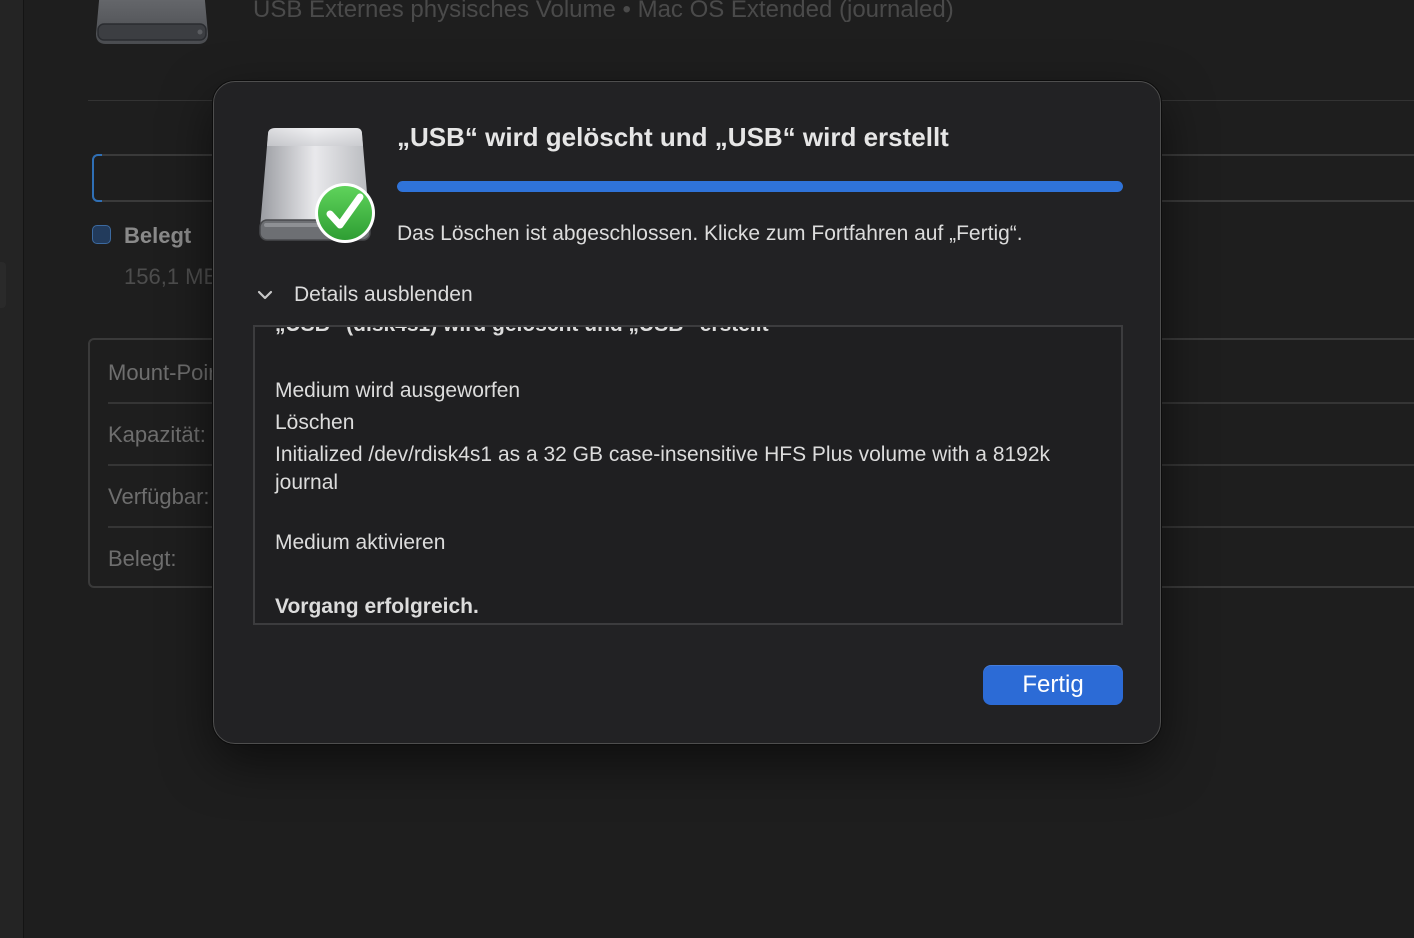  I want to click on progress-bar, so click(760, 186).